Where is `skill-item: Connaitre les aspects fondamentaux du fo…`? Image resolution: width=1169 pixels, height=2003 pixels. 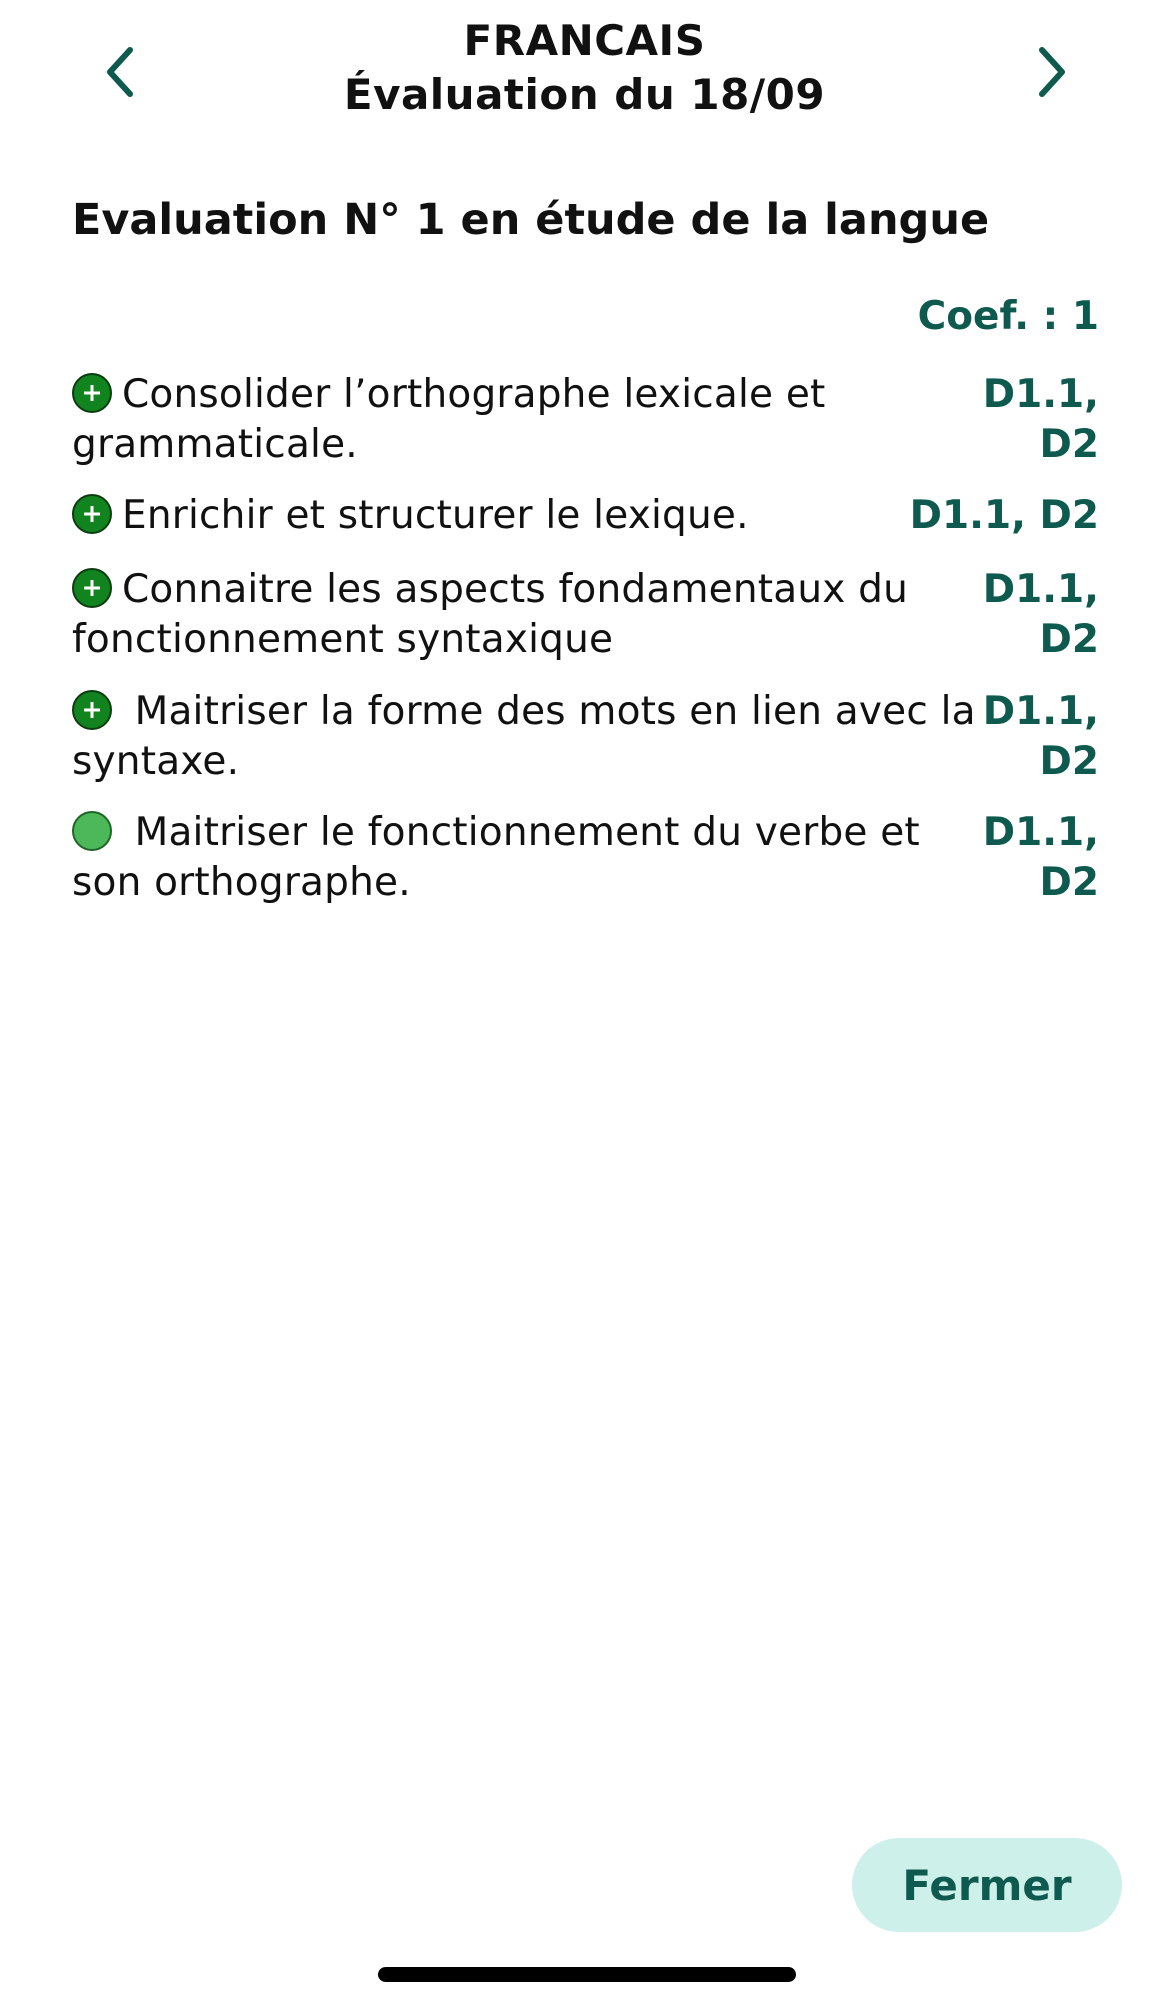
skill-item: Connaitre les aspects fondamentaux du fo… is located at coordinates (585, 615).